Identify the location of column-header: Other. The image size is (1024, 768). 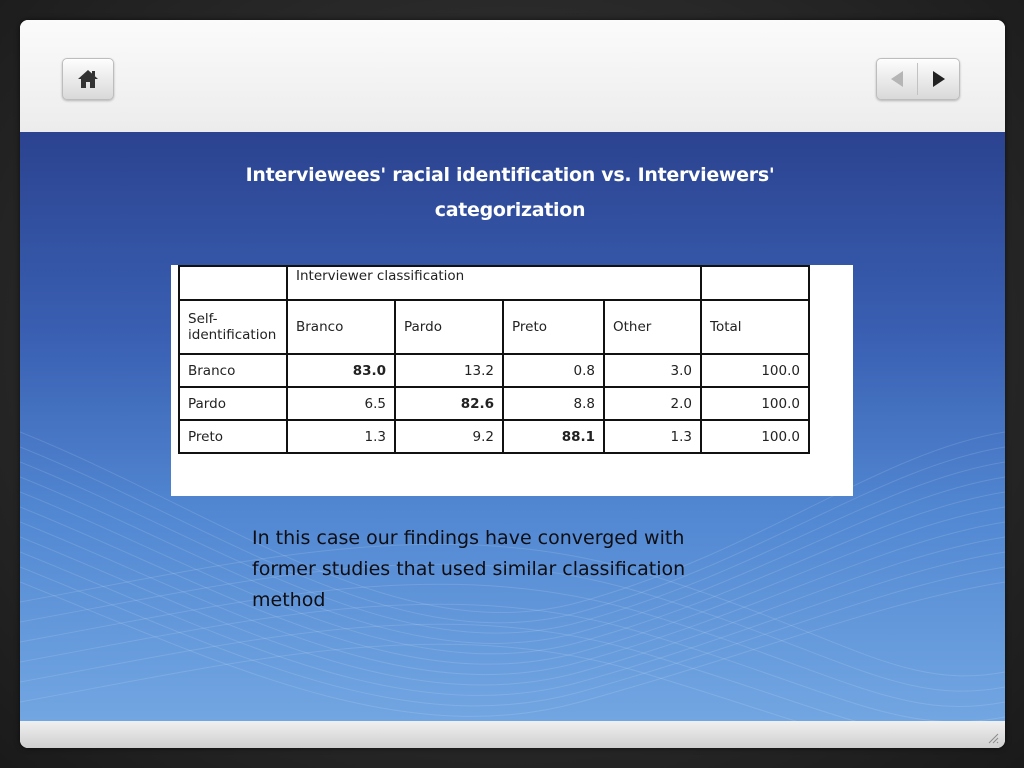
(652, 327).